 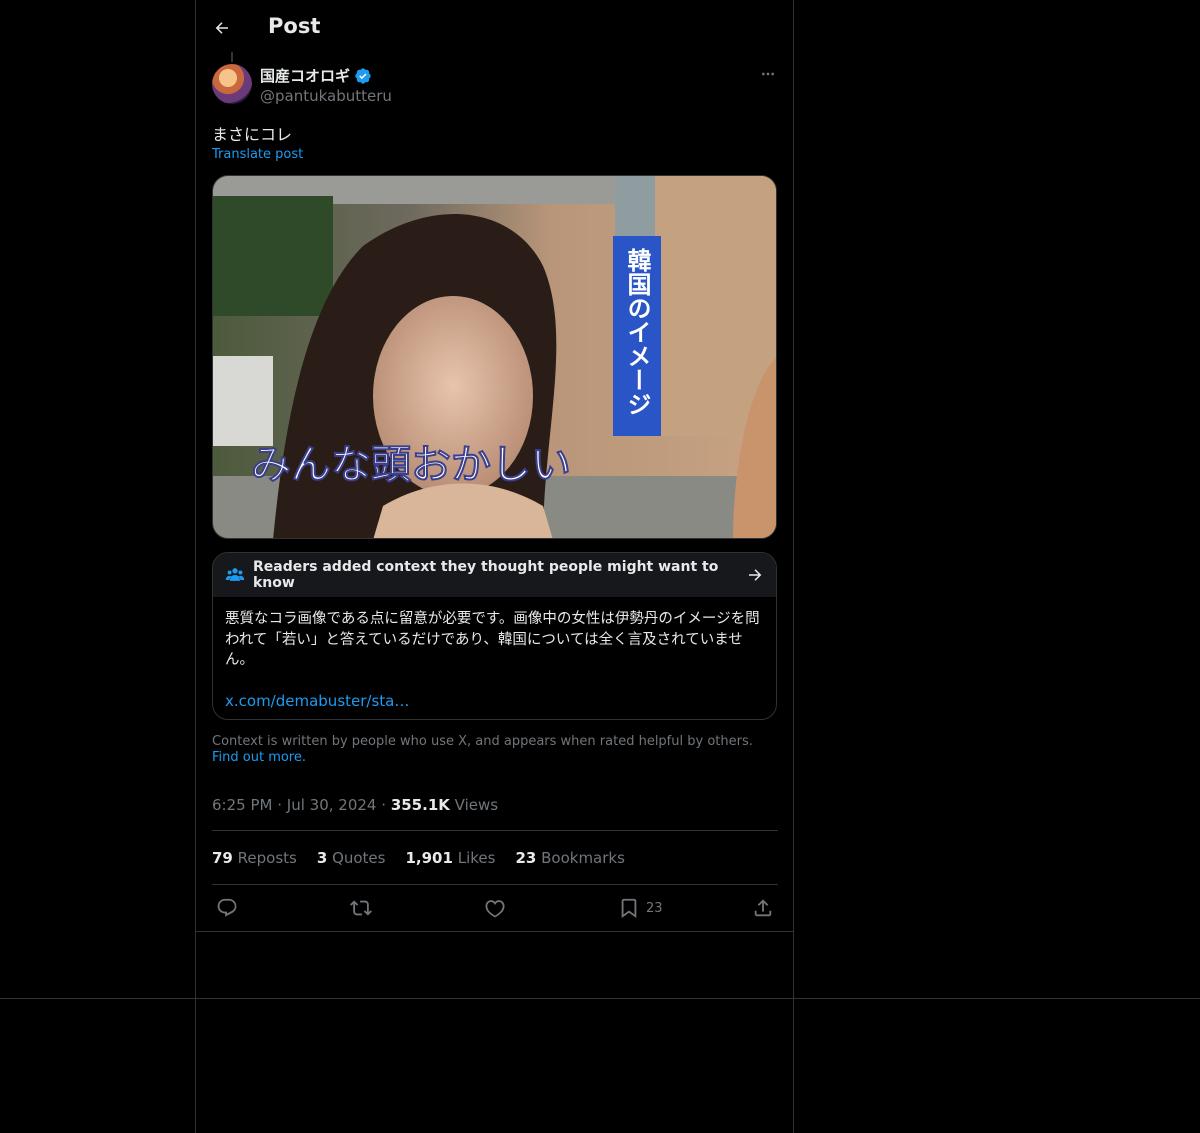 I want to click on likes-label: Likes, so click(x=476, y=858).